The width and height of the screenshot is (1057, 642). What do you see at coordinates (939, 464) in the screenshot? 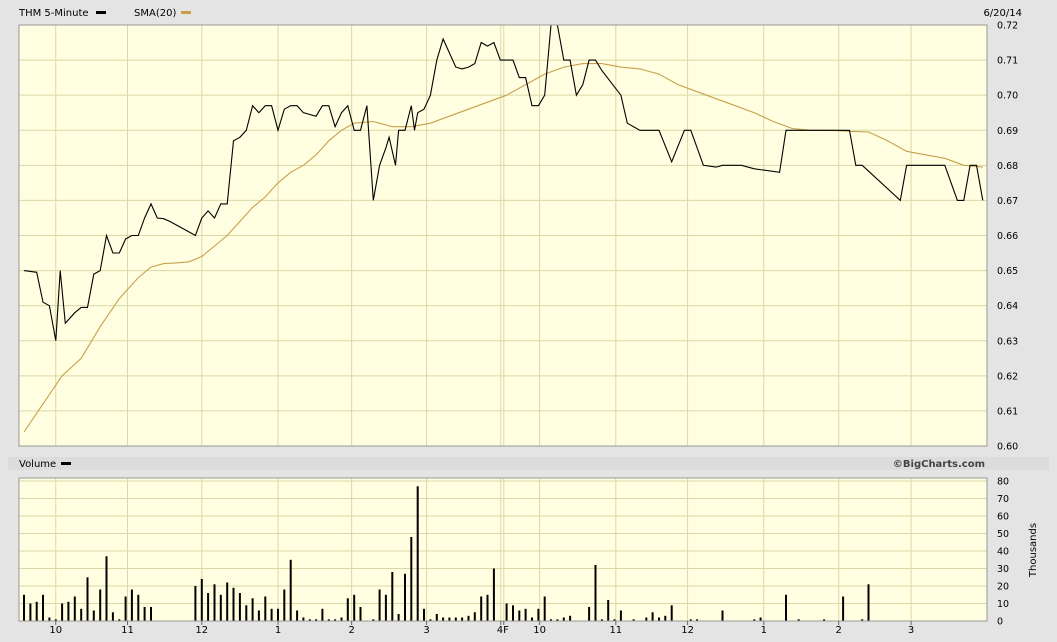
I see `brand-label: ©BigCharts.com` at bounding box center [939, 464].